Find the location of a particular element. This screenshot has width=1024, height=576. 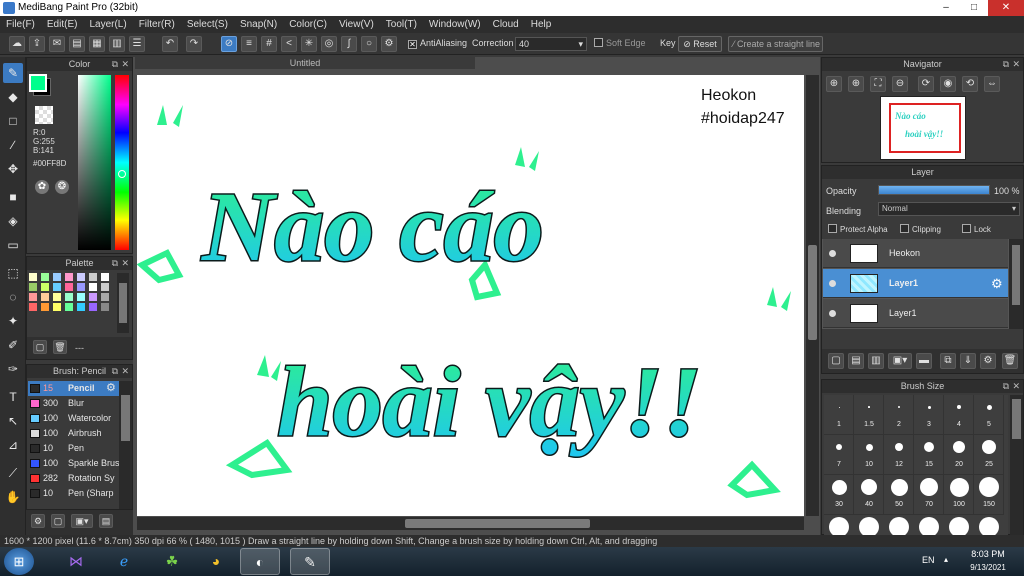

brush-size-cell: 20 is located at coordinates (959, 455).